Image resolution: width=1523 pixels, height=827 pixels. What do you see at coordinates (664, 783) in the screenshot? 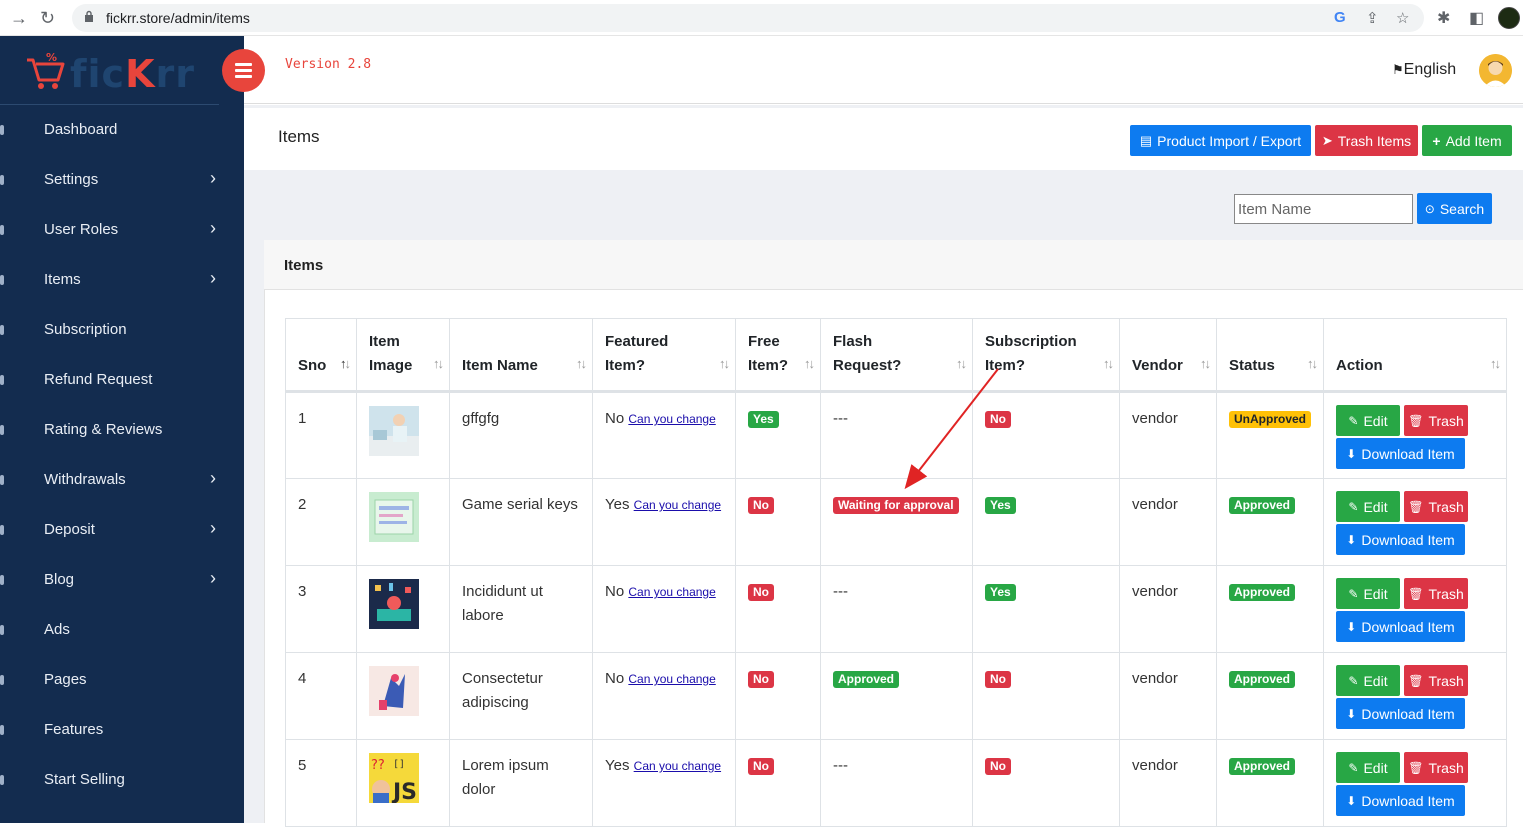
I see `featured-cell: Yes Can you change` at bounding box center [664, 783].